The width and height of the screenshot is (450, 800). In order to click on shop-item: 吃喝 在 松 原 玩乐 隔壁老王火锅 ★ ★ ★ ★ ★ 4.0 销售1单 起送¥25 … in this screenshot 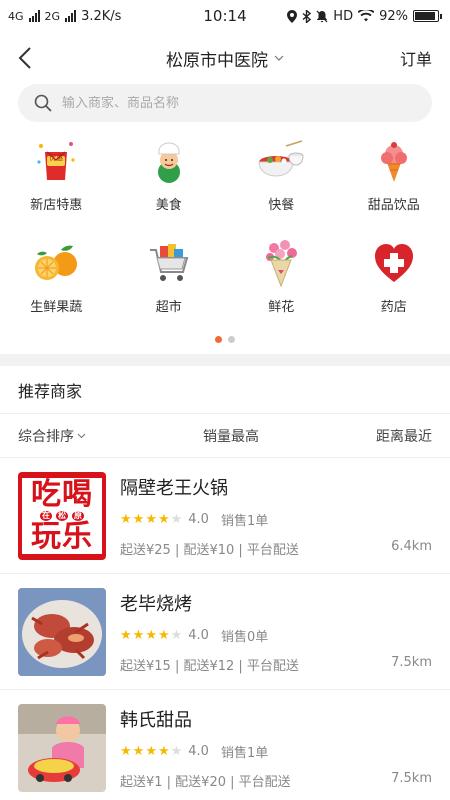, I will do `click(225, 516)`.